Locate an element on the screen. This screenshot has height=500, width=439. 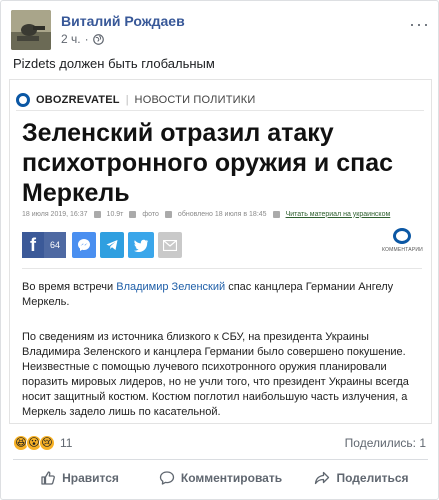
share-arrow-icon is located at coordinates (322, 478).